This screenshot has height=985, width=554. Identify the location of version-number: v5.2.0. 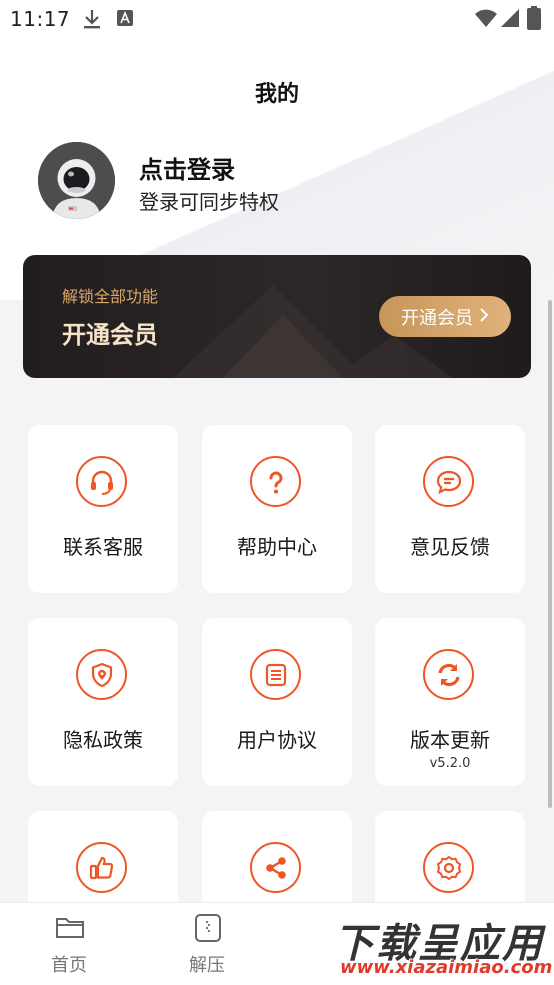
(450, 763).